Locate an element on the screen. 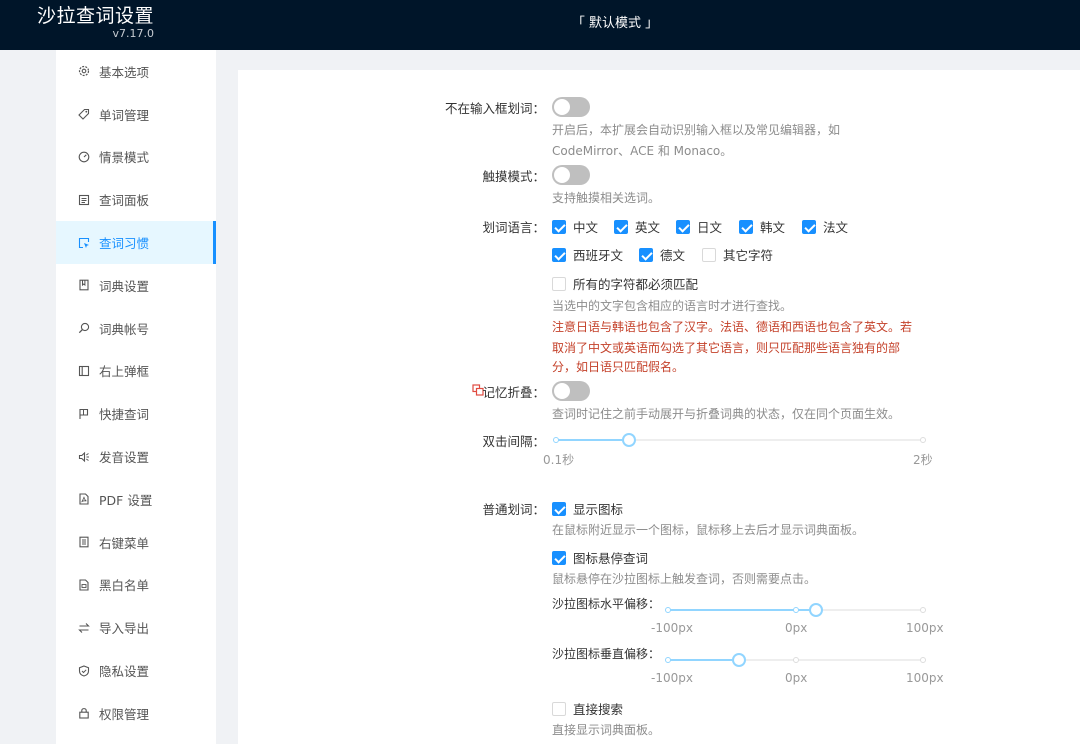 The height and width of the screenshot is (744, 1080). app-header: 沙拉查词设置 v7.17.0 「 默认模式 」 is located at coordinates (540, 25).